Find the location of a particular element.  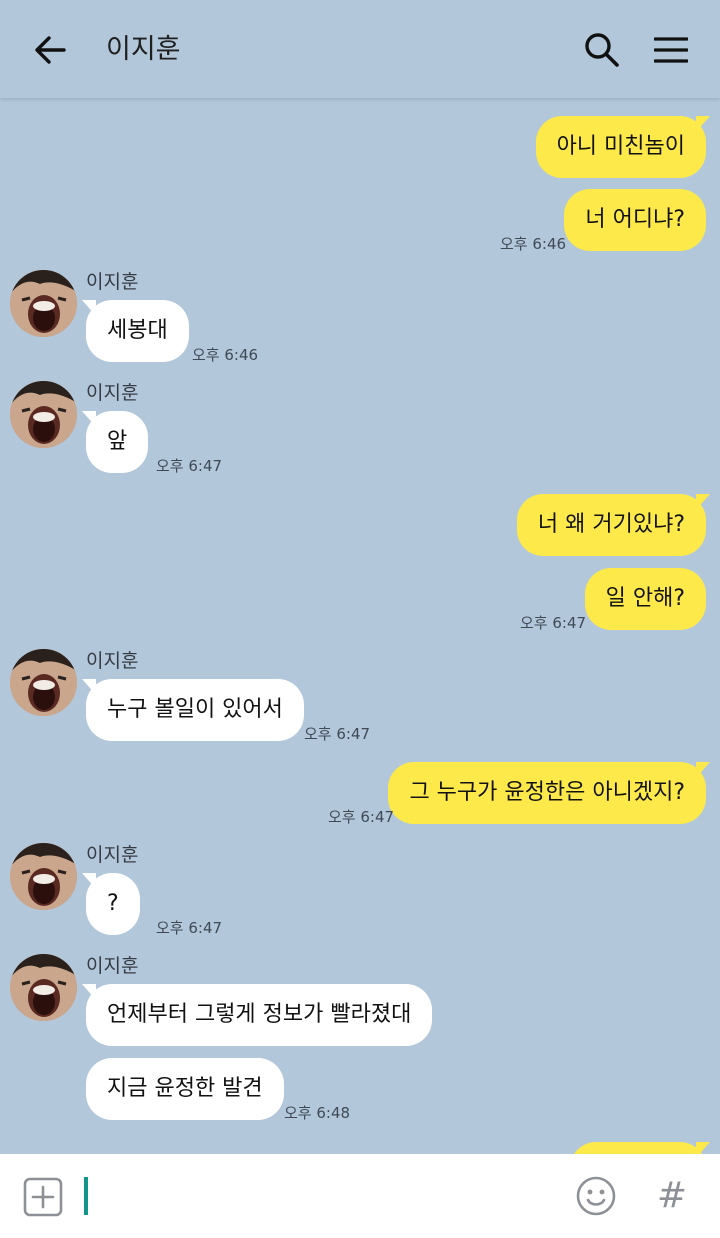

message-text: 세봉대 is located at coordinates (137, 330).